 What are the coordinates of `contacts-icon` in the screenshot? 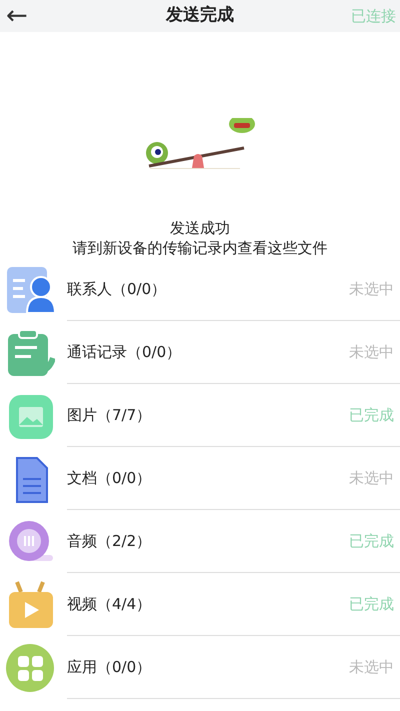 It's located at (30, 289).